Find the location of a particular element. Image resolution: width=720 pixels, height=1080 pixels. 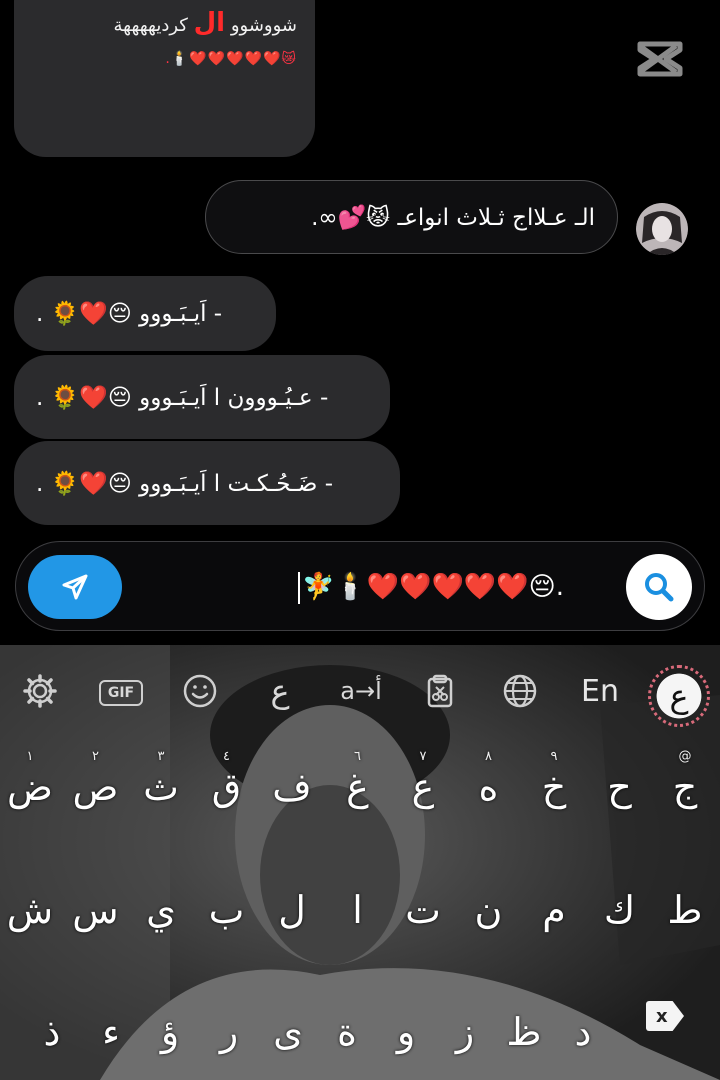

arabic-style-glyph: ع is located at coordinates (280, 691).